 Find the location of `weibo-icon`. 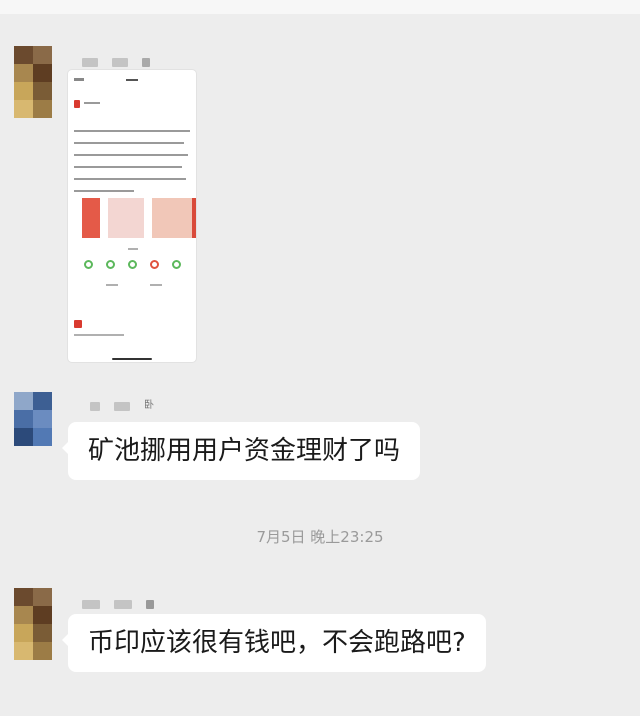

weibo-icon is located at coordinates (154, 264).